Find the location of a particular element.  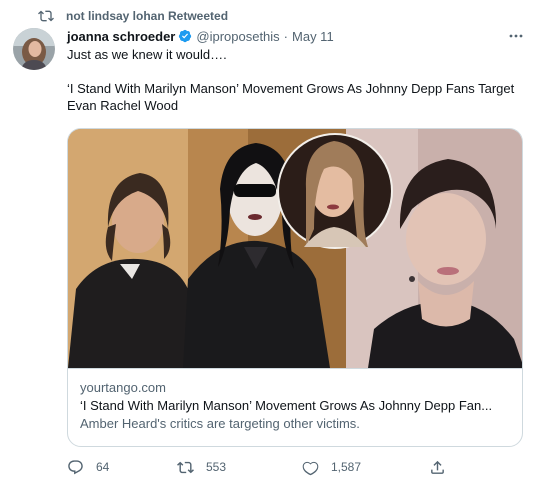

retweet-banner: not lindsay lohan Retweeted is located at coordinates (133, 16).